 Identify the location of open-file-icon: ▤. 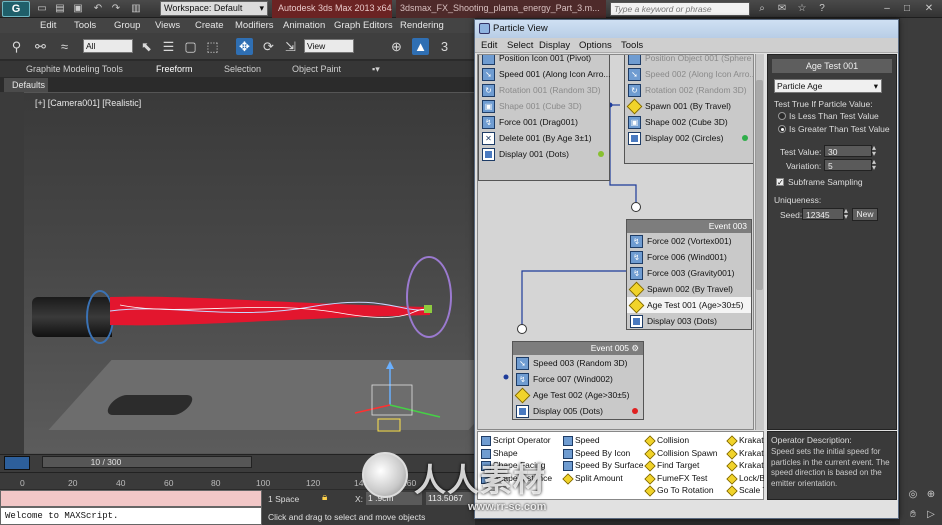
(60, 9).